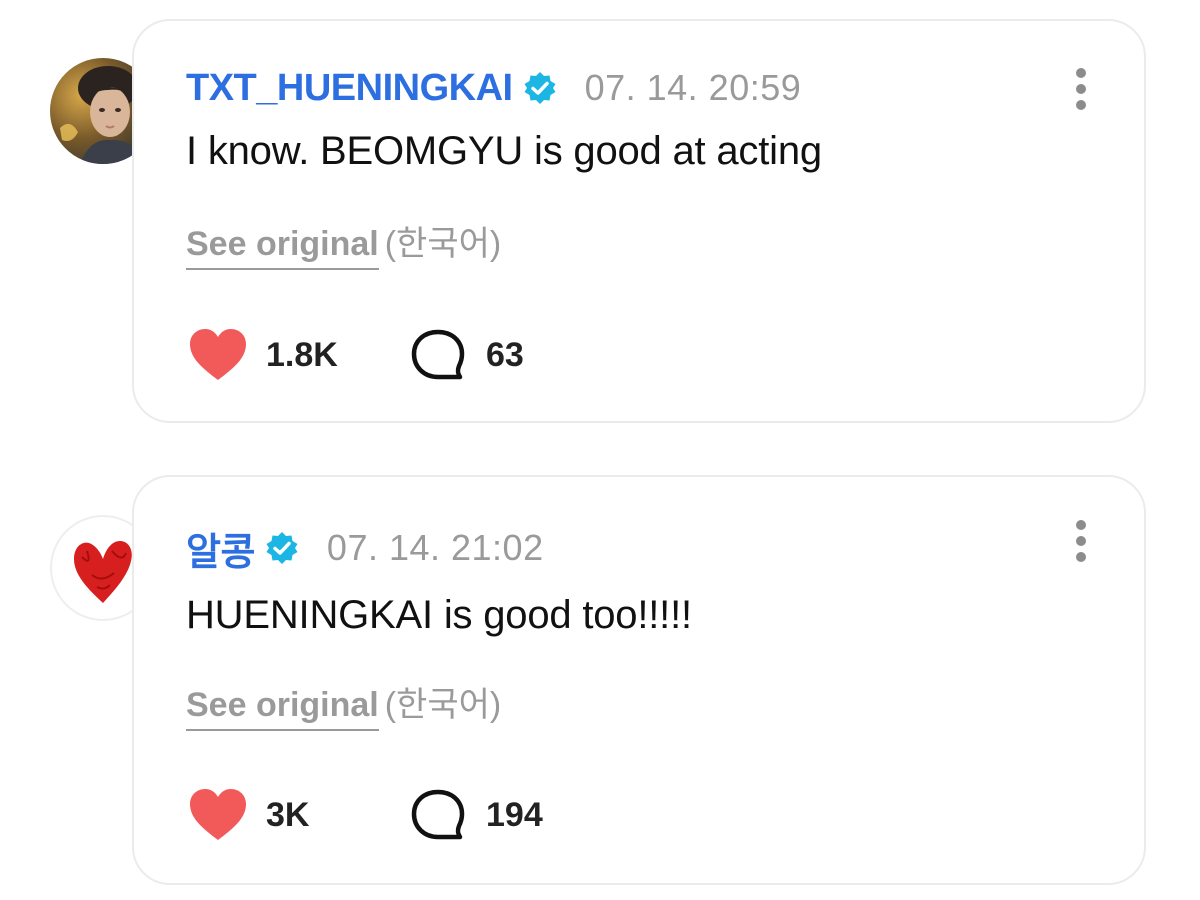 The height and width of the screenshot is (900, 1200). What do you see at coordinates (435, 547) in the screenshot?
I see `timestamp: 07. 14. 21:02` at bounding box center [435, 547].